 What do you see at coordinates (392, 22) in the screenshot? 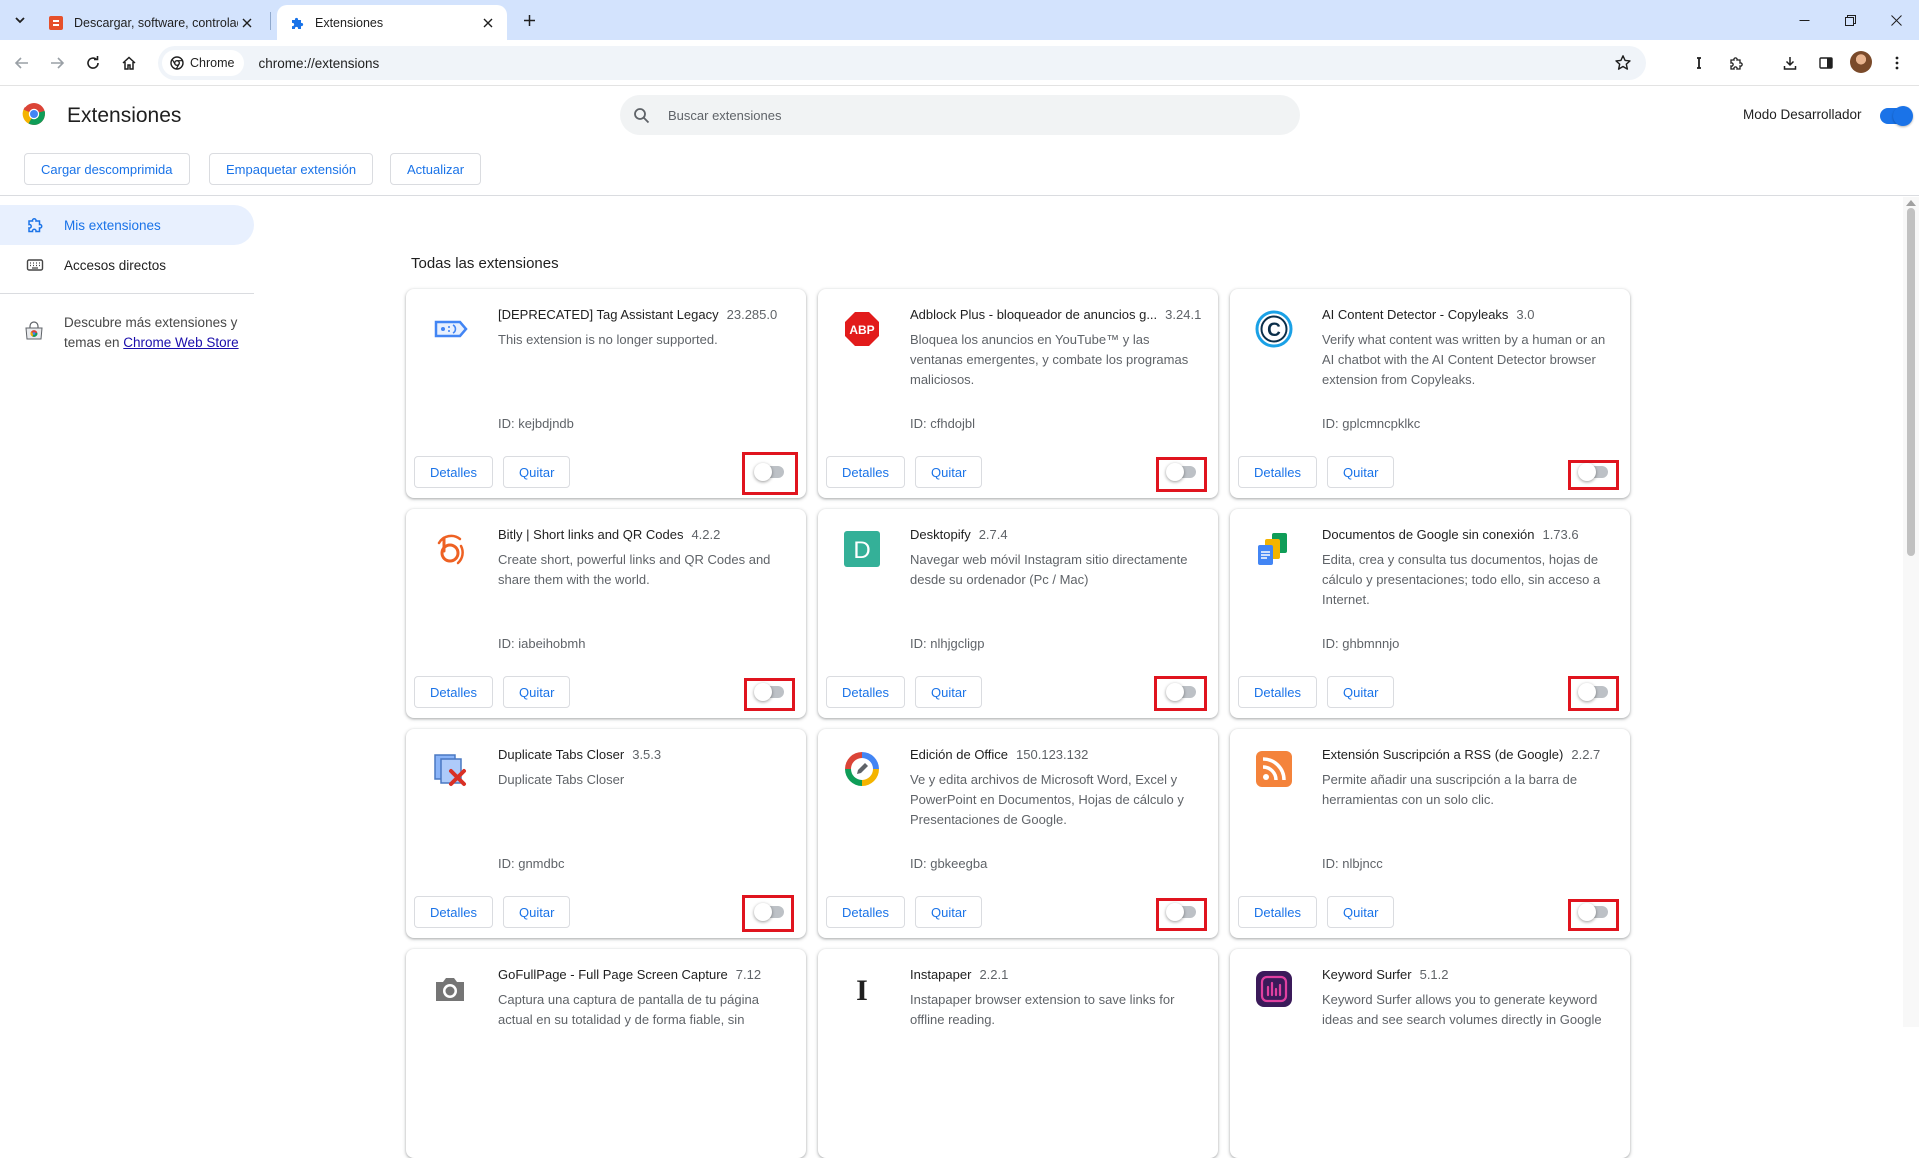
I see `tab-extensions: Extensiones` at bounding box center [392, 22].